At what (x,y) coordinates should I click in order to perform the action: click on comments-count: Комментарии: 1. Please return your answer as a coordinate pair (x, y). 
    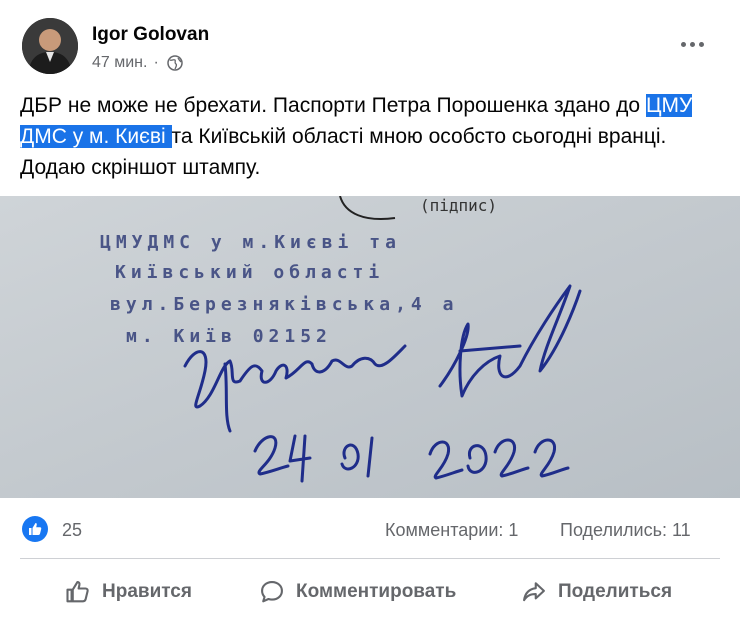
    Looking at the image, I should click on (451, 530).